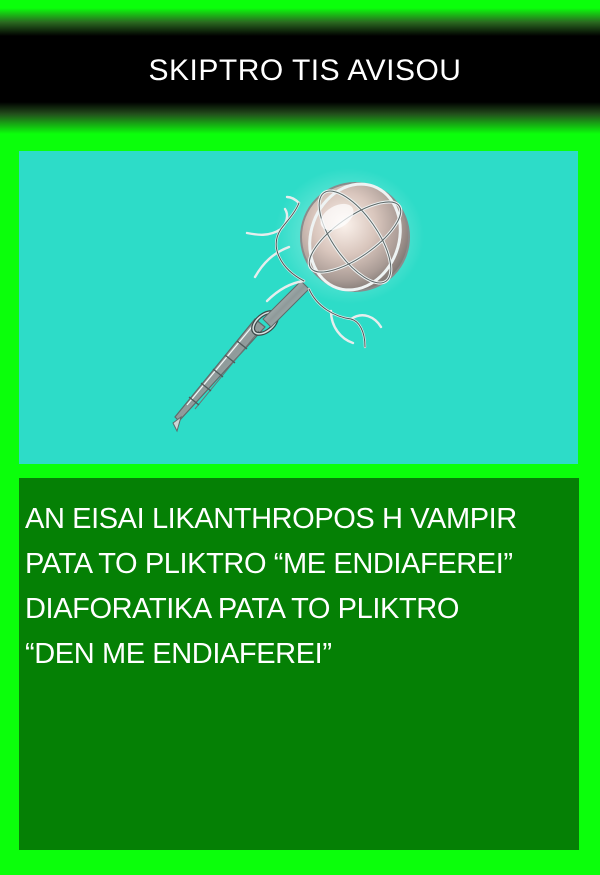 This screenshot has width=600, height=875. What do you see at coordinates (242, 609) in the screenshot?
I see `message-line: DIAFORATIKA PATA TO PLIKTRO` at bounding box center [242, 609].